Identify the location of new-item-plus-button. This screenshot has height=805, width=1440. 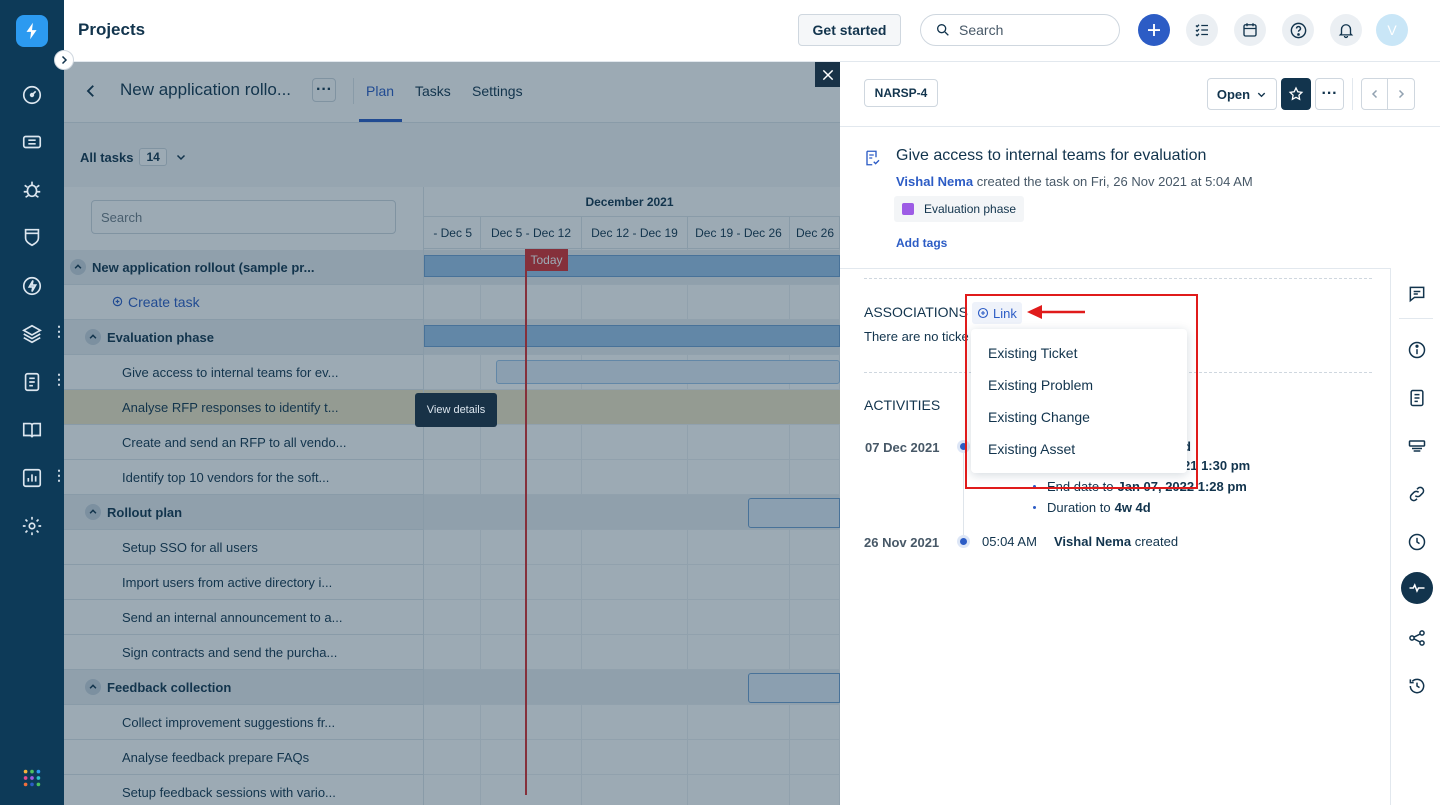
(1154, 30).